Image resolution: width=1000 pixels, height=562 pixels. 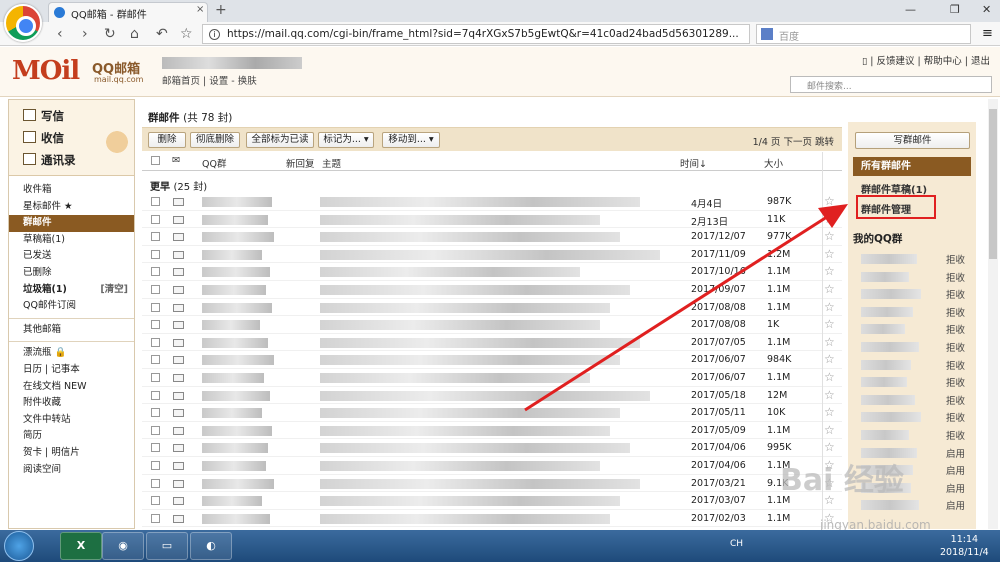 What do you see at coordinates (134, 34) in the screenshot?
I see `home-icon: ⌂` at bounding box center [134, 34].